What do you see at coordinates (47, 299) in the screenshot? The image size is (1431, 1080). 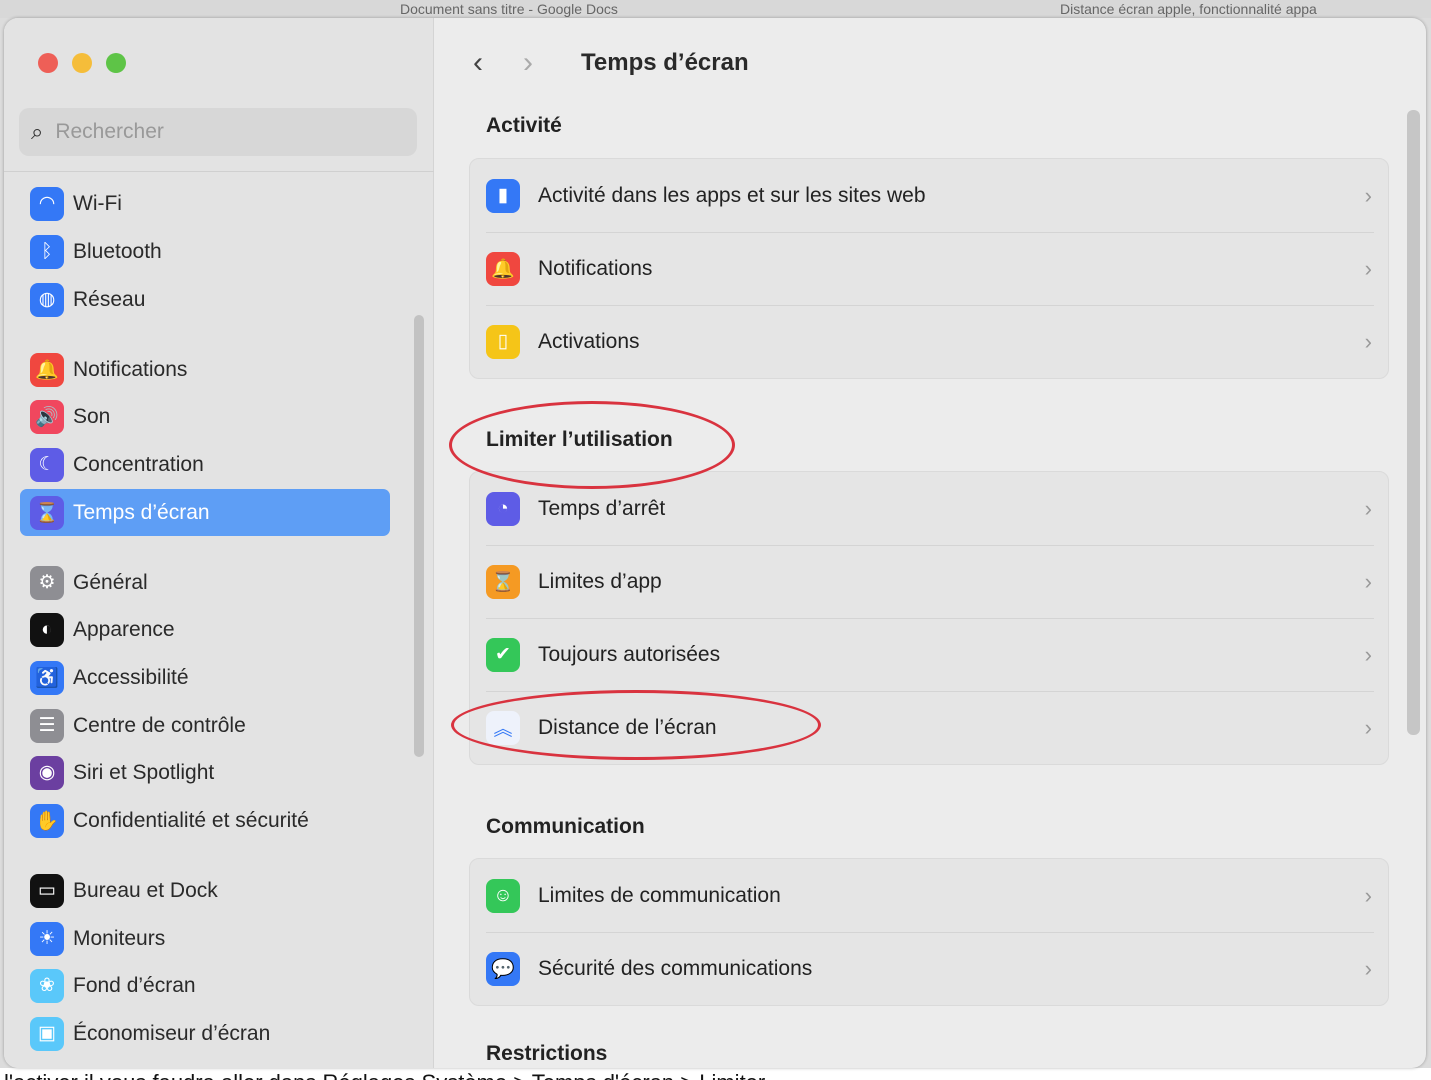 I see `globe-icon: ◍` at bounding box center [47, 299].